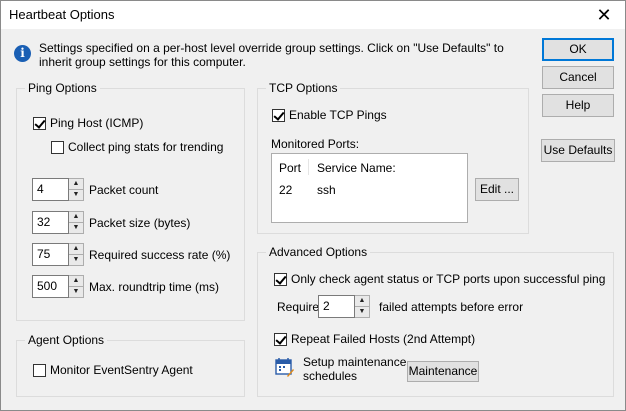  I want to click on packet-size-spinner: 32 ▲ ▼ Packet size (bytes), so click(111, 222).